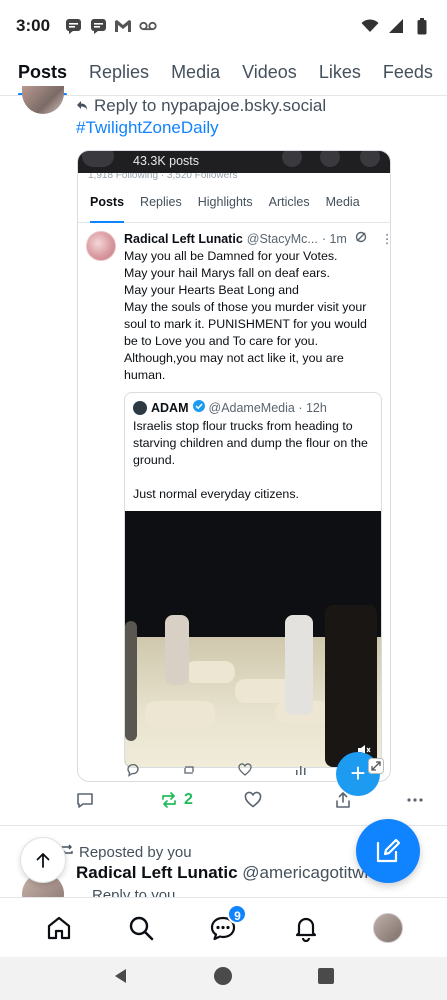 This screenshot has width=447, height=1000. What do you see at coordinates (147, 128) in the screenshot?
I see `hashtag-link: #TwilightZoneDaily` at bounding box center [147, 128].